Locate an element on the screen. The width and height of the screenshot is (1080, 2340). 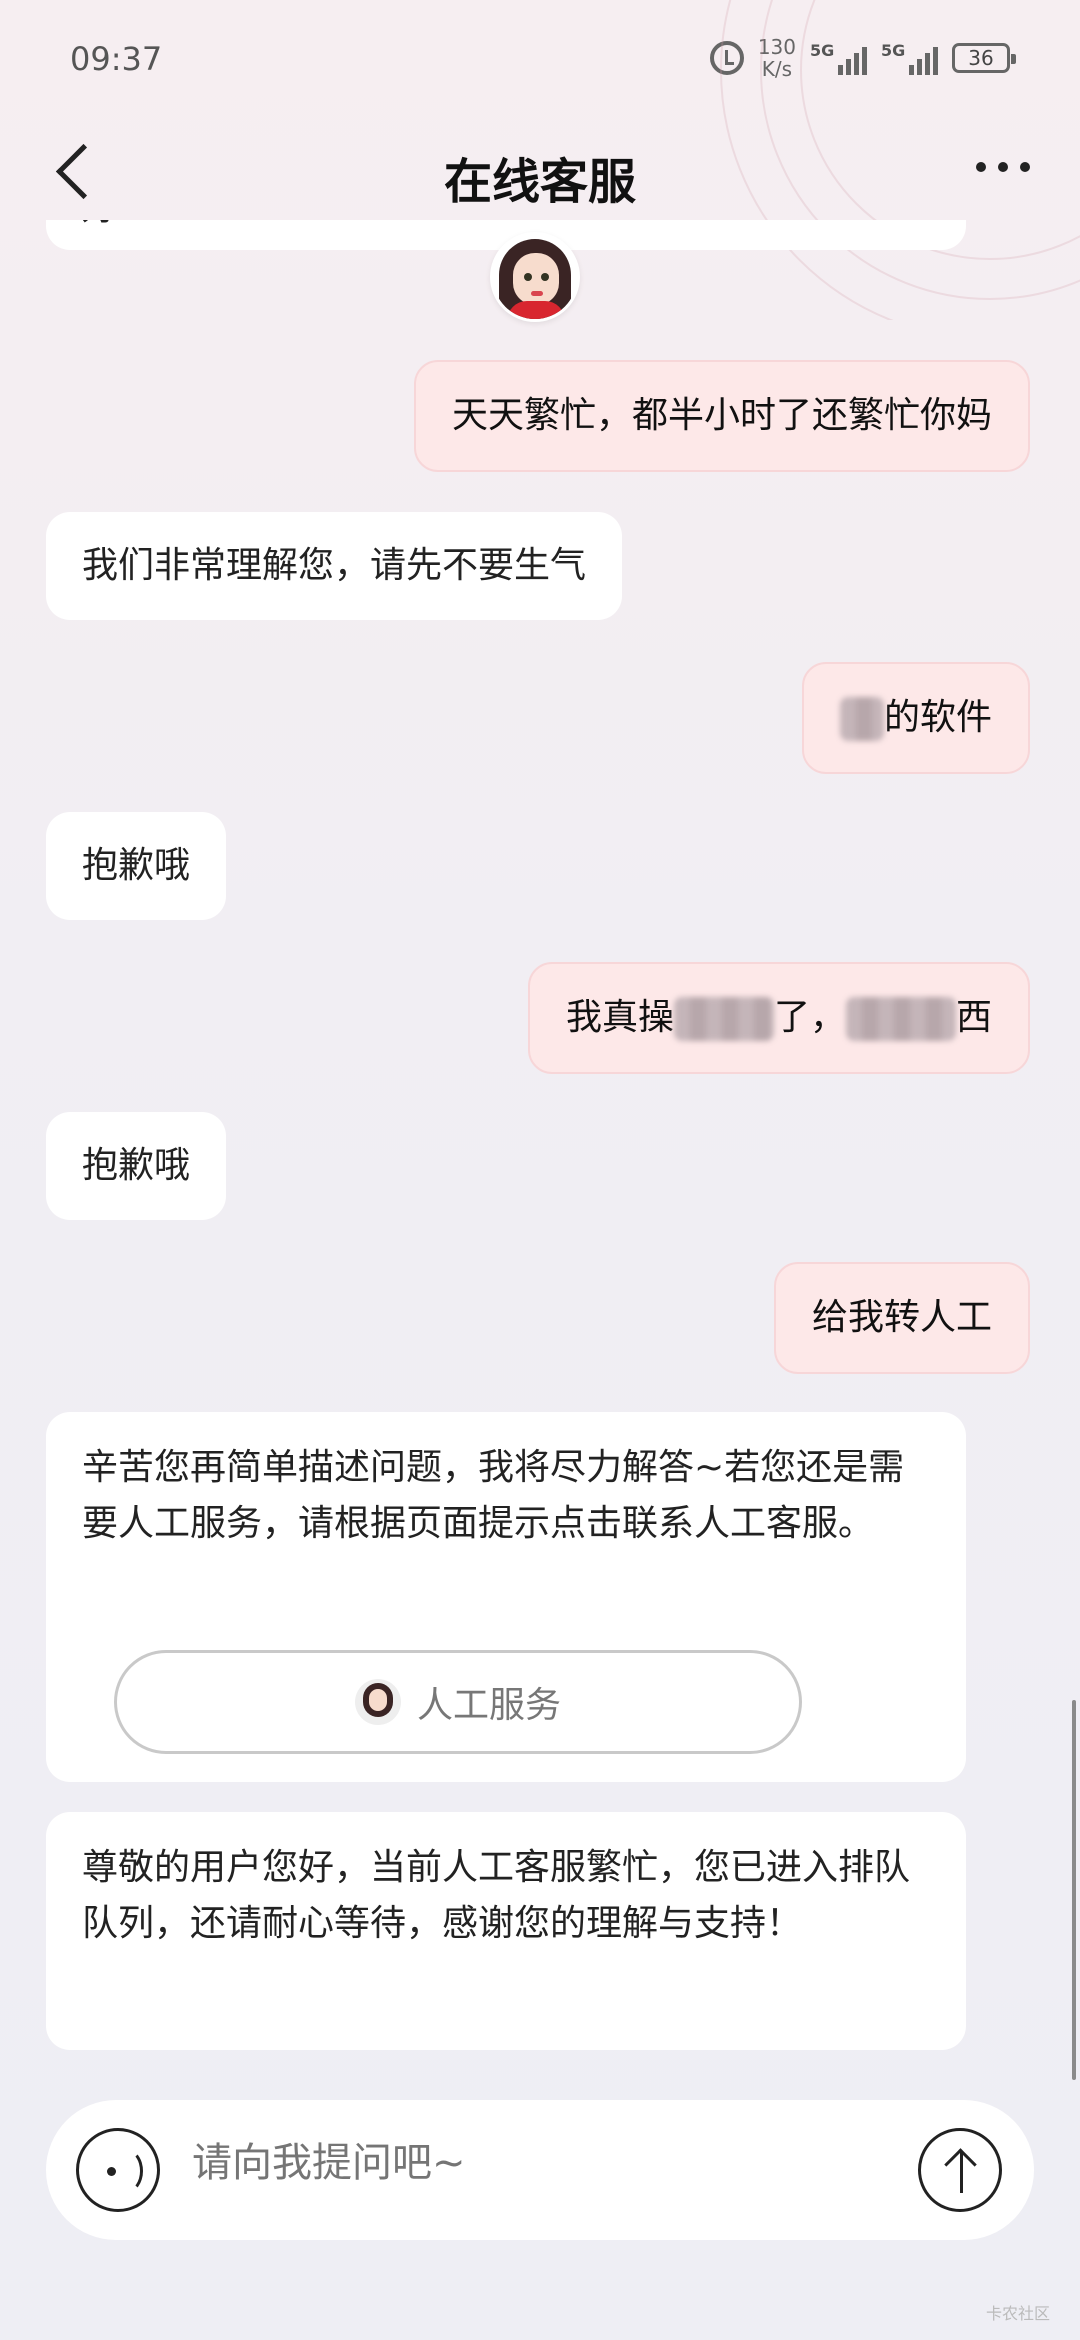
status-icons: 130 K/s 5G 5G 36 is located at coordinates (862, 58).